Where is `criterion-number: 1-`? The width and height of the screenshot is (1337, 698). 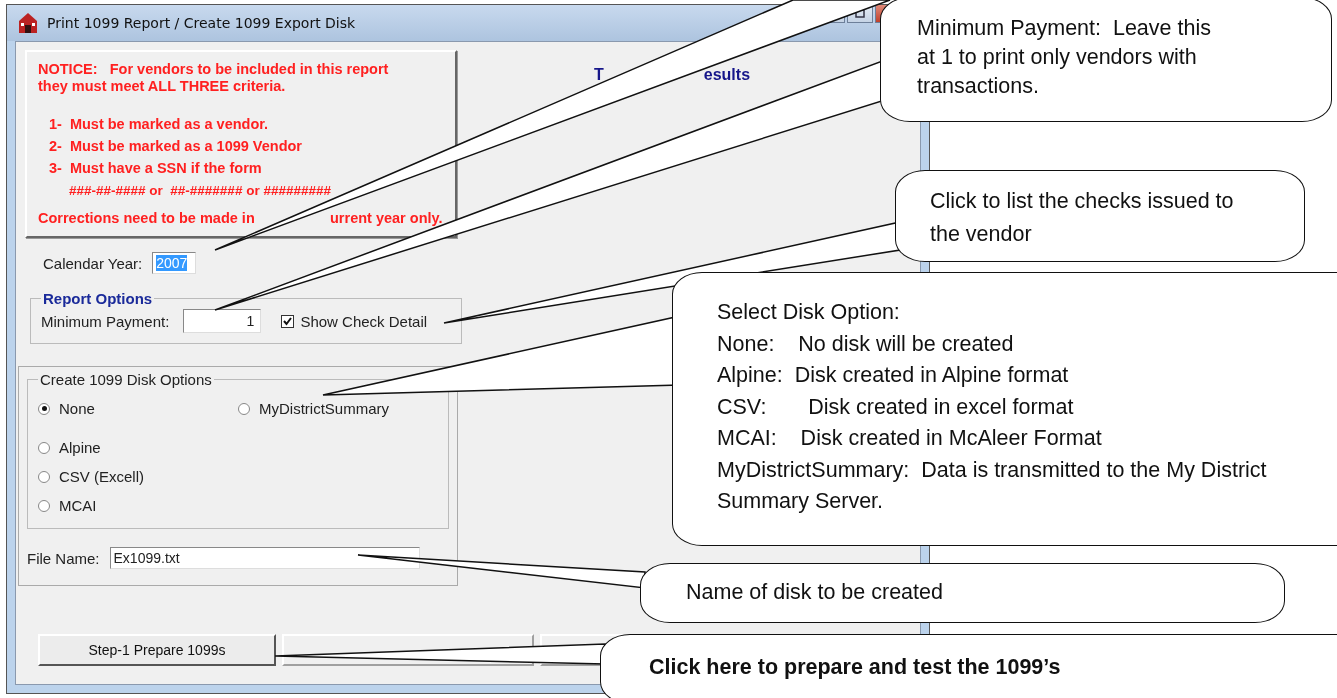 criterion-number: 1- is located at coordinates (55, 124).